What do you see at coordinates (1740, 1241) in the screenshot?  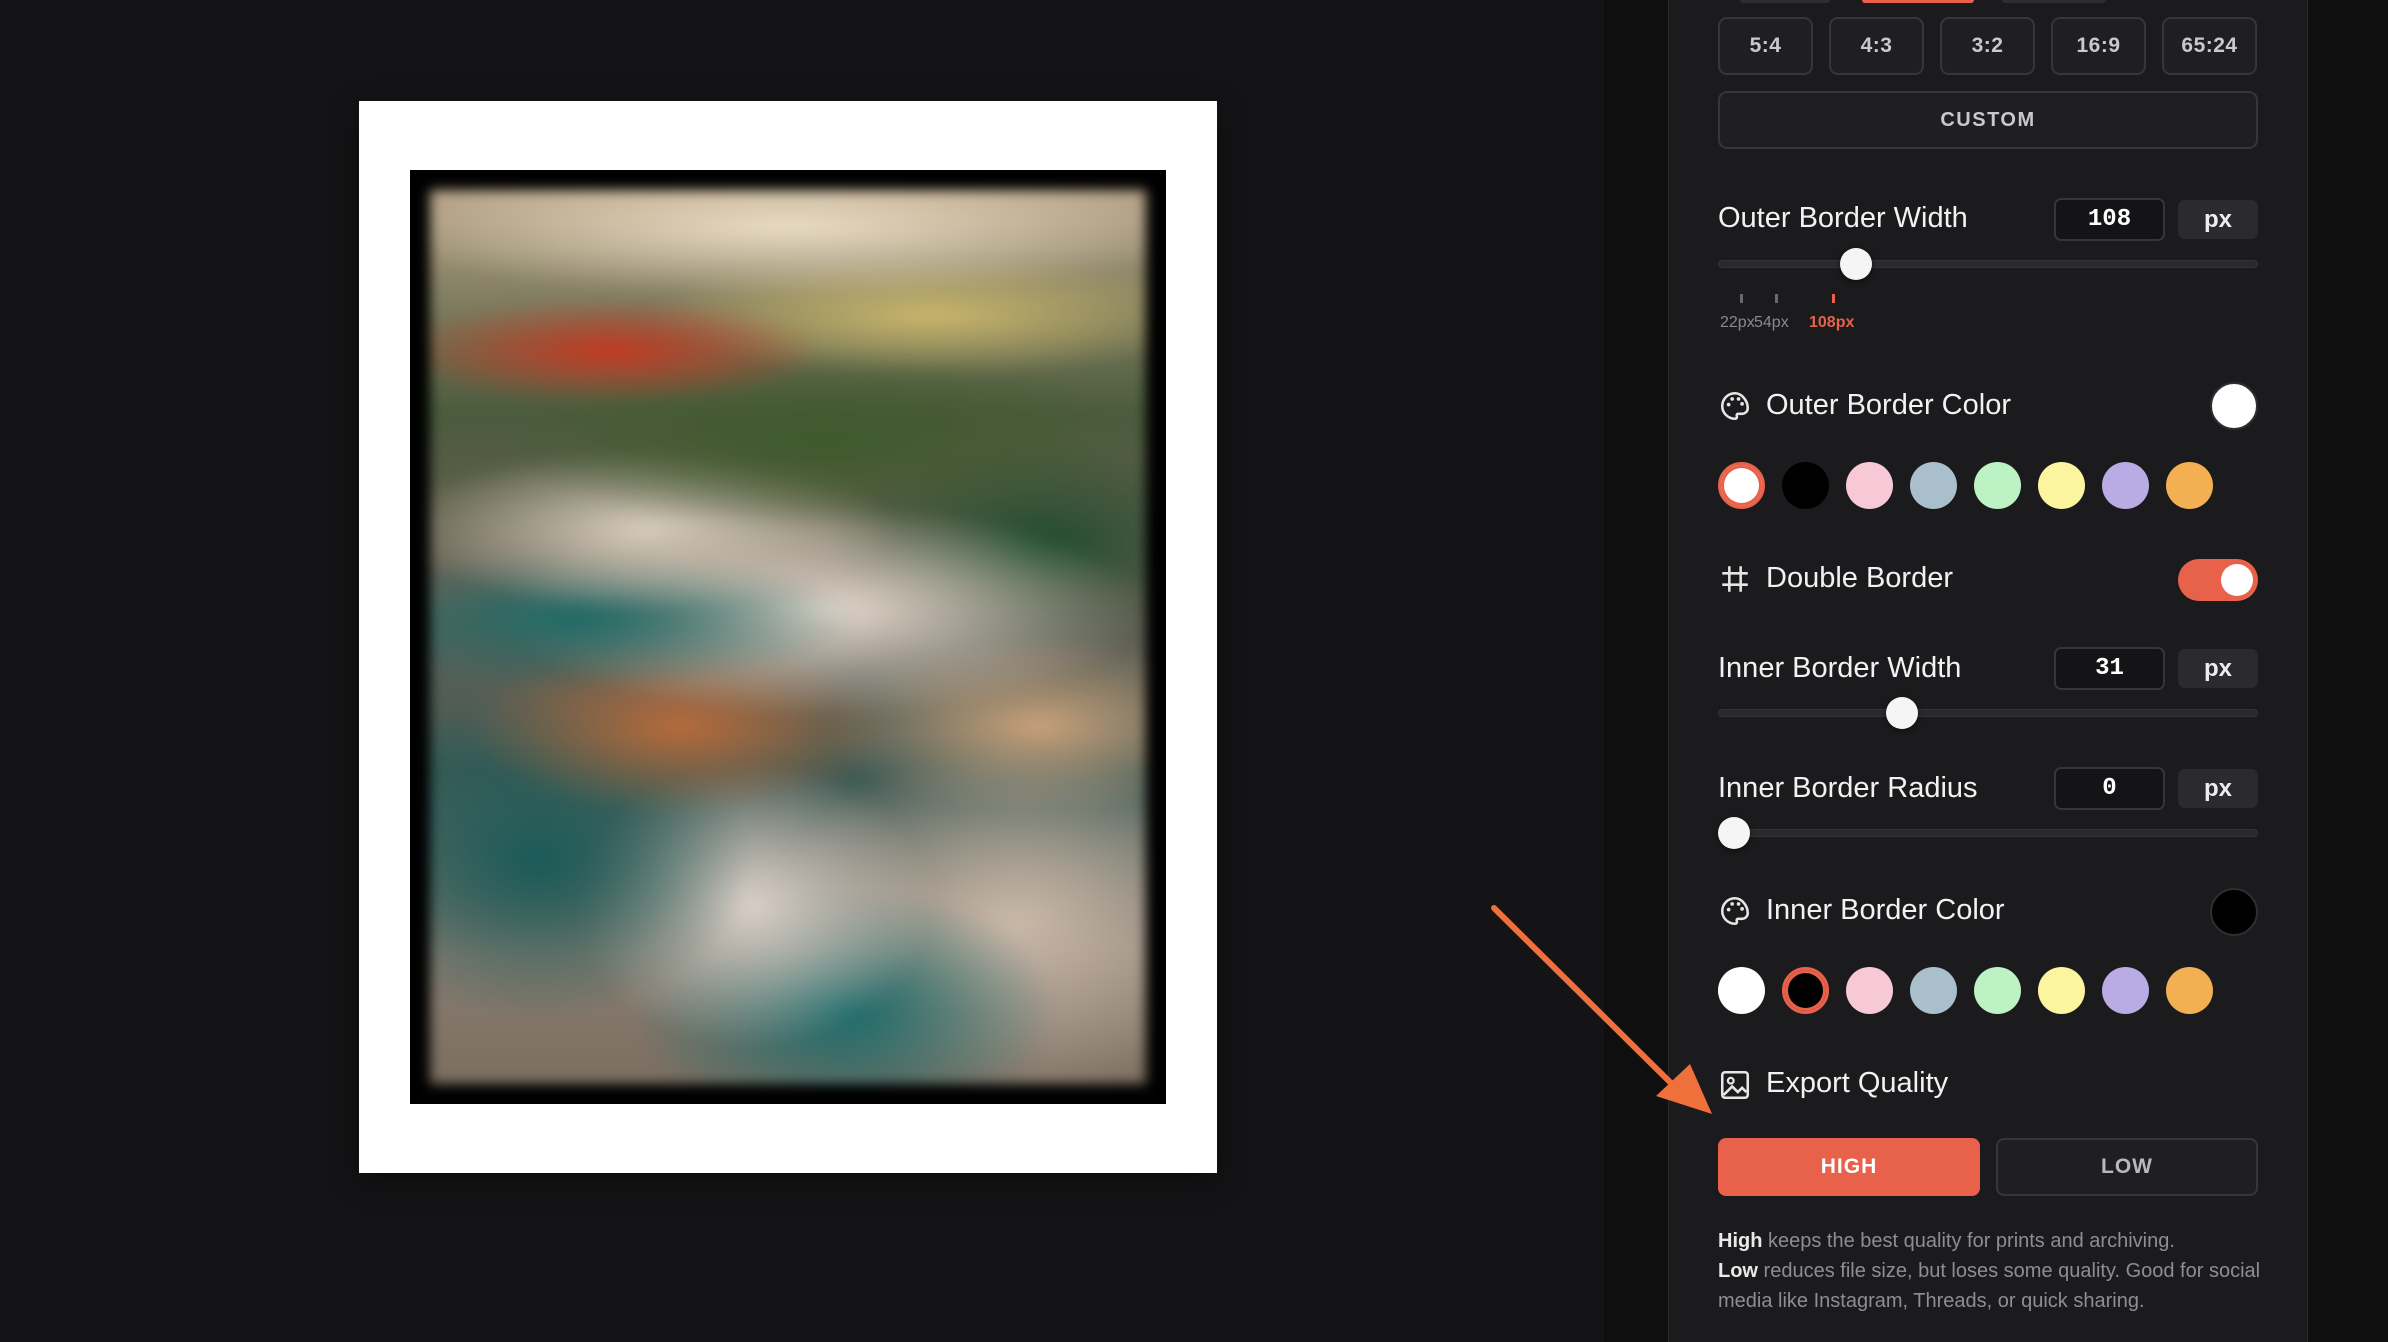 I see `help-high-term: High` at bounding box center [1740, 1241].